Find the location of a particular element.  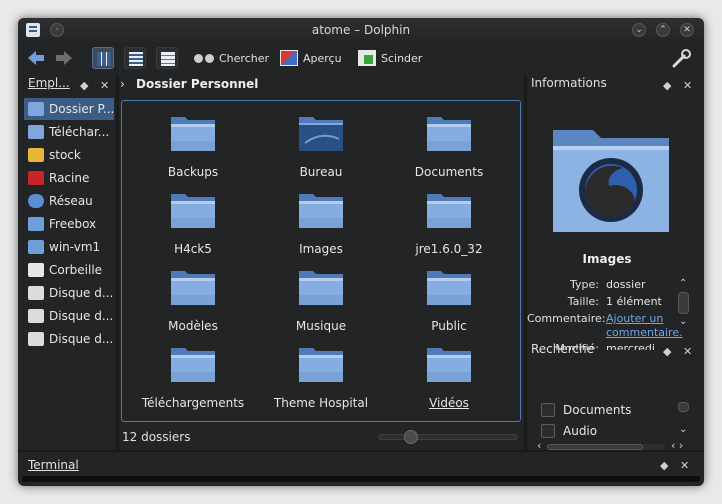

folder-item: Images is located at coordinates (321, 223).